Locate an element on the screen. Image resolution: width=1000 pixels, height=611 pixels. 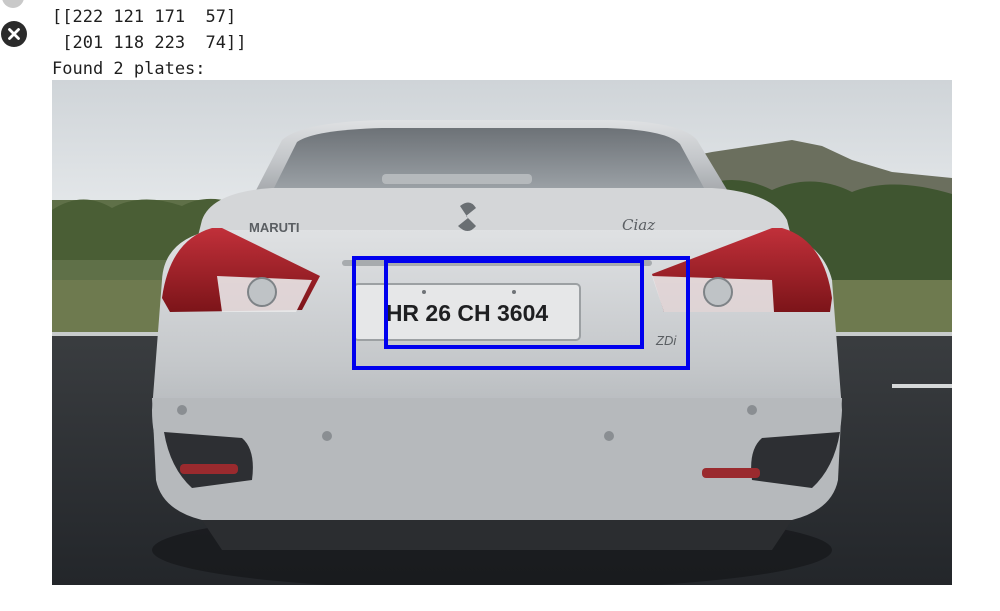
svg-text: MARUTI is located at coordinates (274, 227).